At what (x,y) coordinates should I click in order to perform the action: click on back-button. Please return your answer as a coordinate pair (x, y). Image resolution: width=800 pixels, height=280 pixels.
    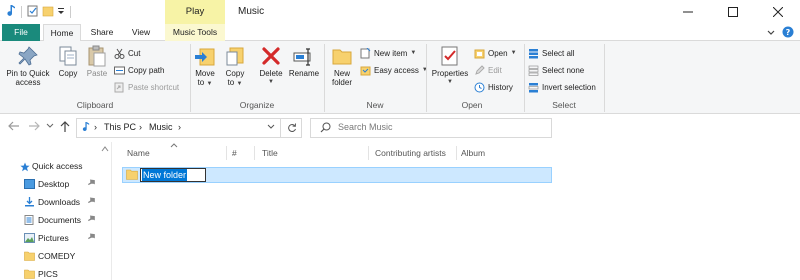
    Looking at the image, I should click on (14, 127).